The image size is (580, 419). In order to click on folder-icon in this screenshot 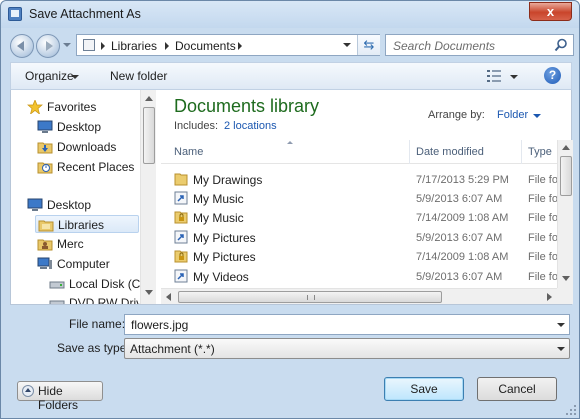, I will do `click(181, 179)`.